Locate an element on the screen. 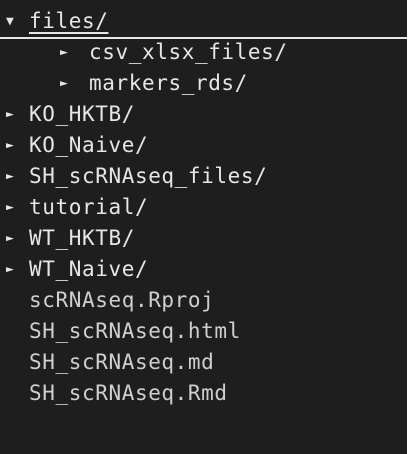 The width and height of the screenshot is (411, 454). folder-label-wt-hktb: WT_HKTB/ is located at coordinates (82, 238).